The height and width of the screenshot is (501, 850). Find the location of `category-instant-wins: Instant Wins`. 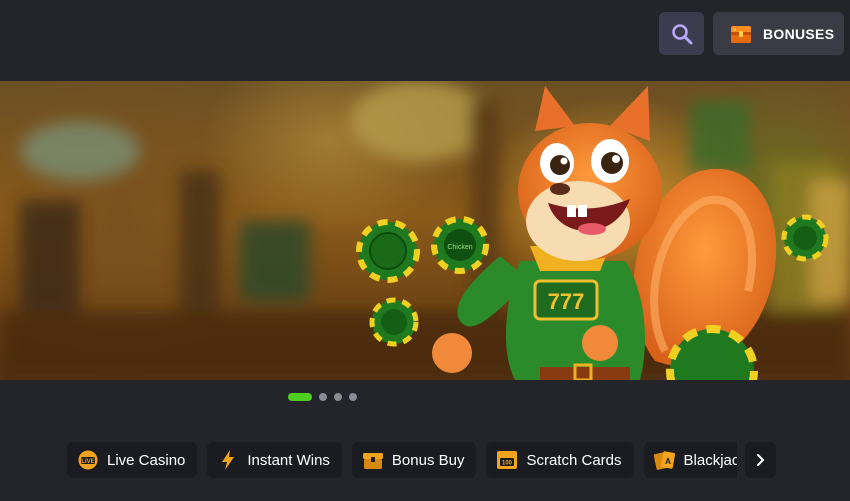

category-instant-wins: Instant Wins is located at coordinates (274, 460).